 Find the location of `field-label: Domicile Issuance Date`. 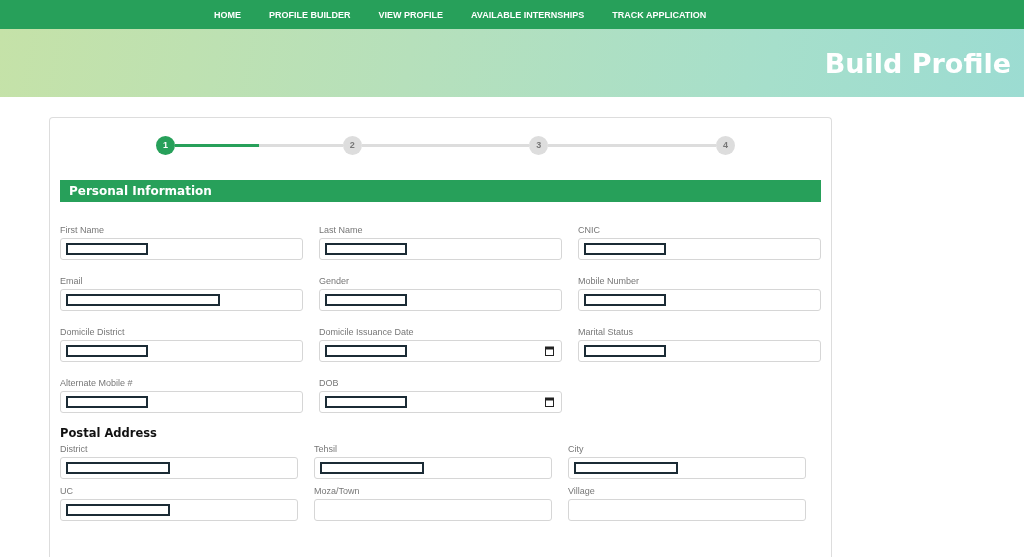

field-label: Domicile Issuance Date is located at coordinates (367, 333).